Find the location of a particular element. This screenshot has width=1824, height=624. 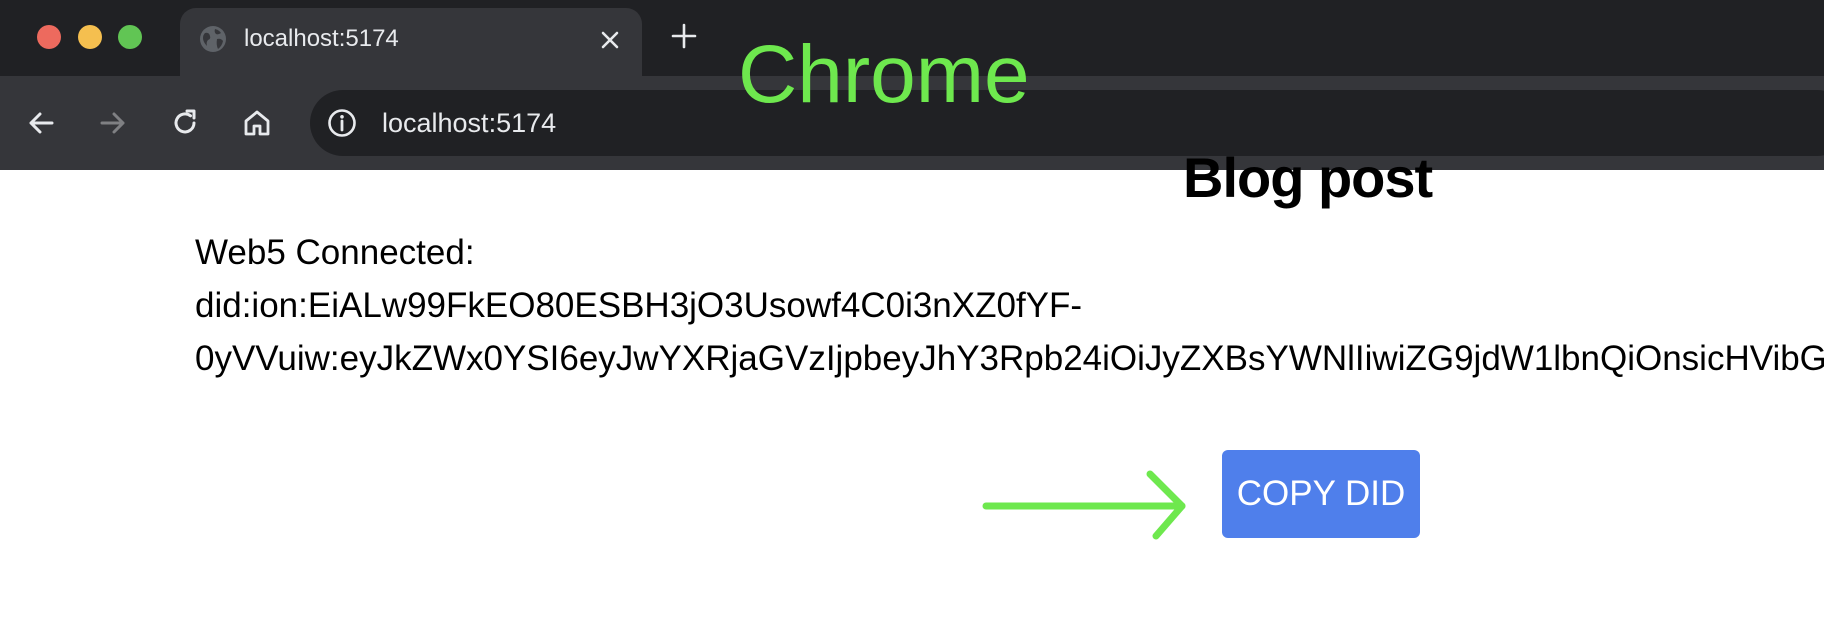

arrow-right-icon is located at coordinates (113, 123).